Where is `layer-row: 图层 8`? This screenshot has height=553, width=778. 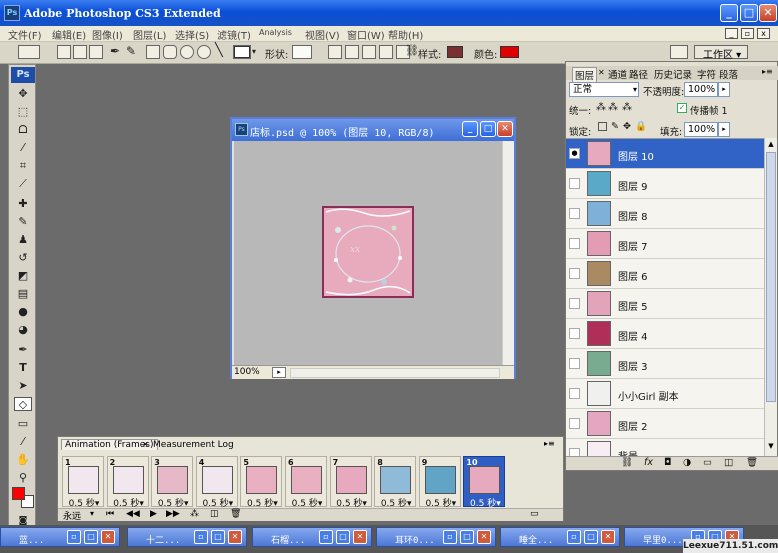 layer-row: 图层 8 is located at coordinates (665, 214).